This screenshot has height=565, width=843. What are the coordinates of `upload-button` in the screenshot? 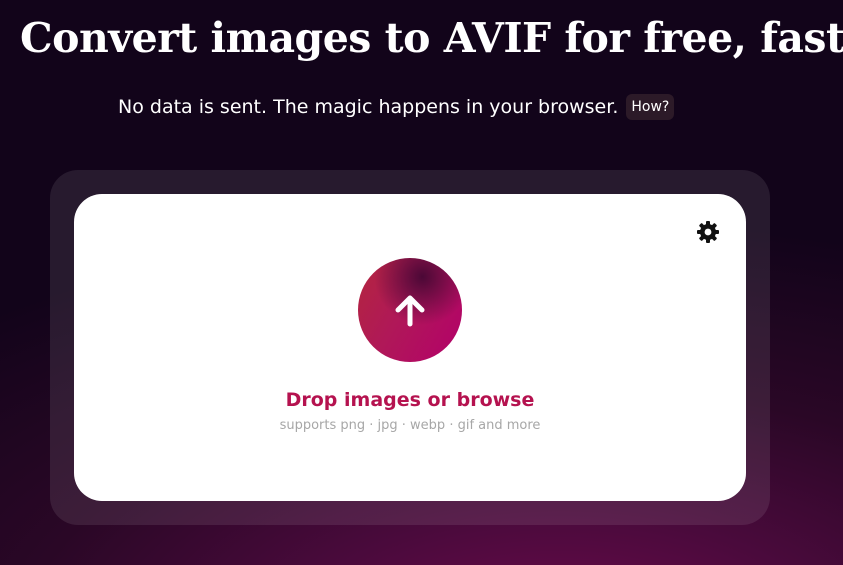 It's located at (410, 310).